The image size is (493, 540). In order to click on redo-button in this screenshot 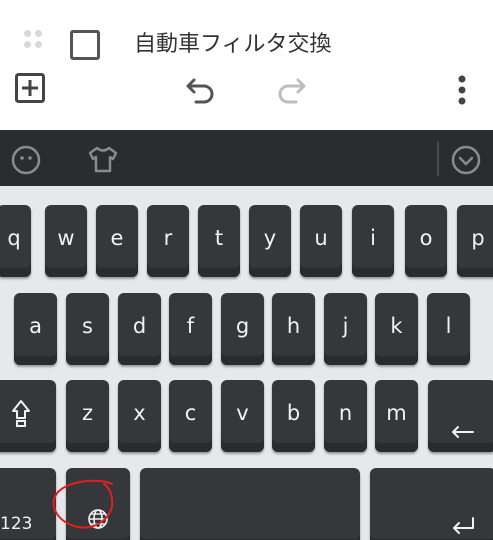, I will do `click(291, 89)`.